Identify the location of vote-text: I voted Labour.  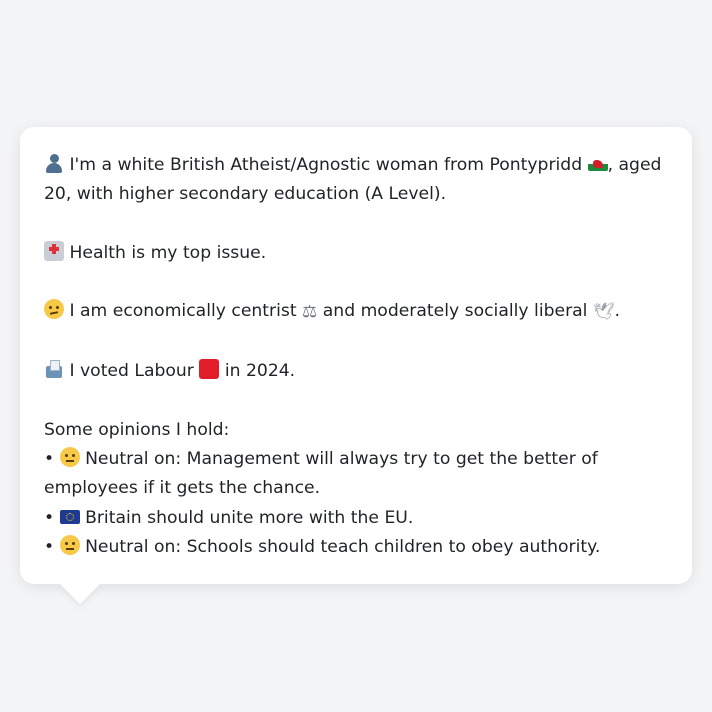
(131, 371).